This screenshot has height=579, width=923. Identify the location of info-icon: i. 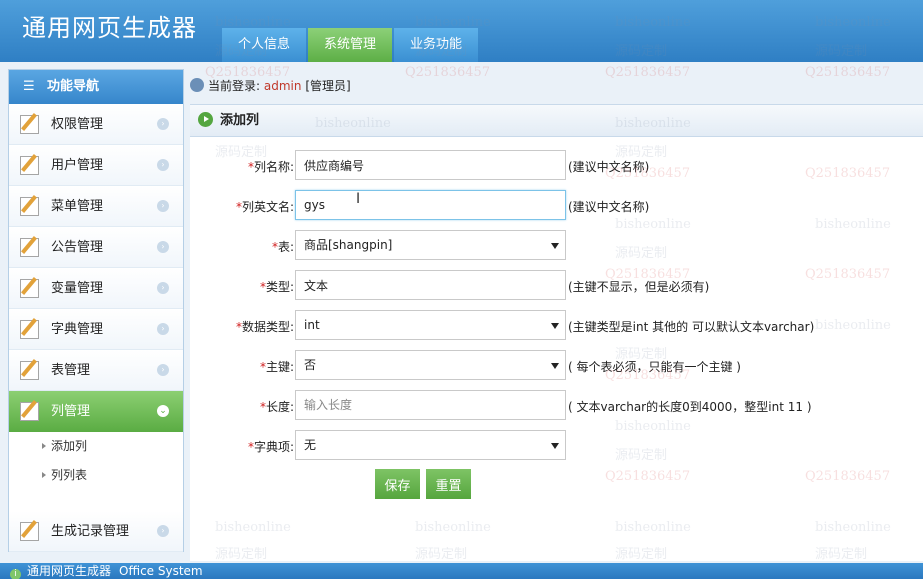
(15, 574).